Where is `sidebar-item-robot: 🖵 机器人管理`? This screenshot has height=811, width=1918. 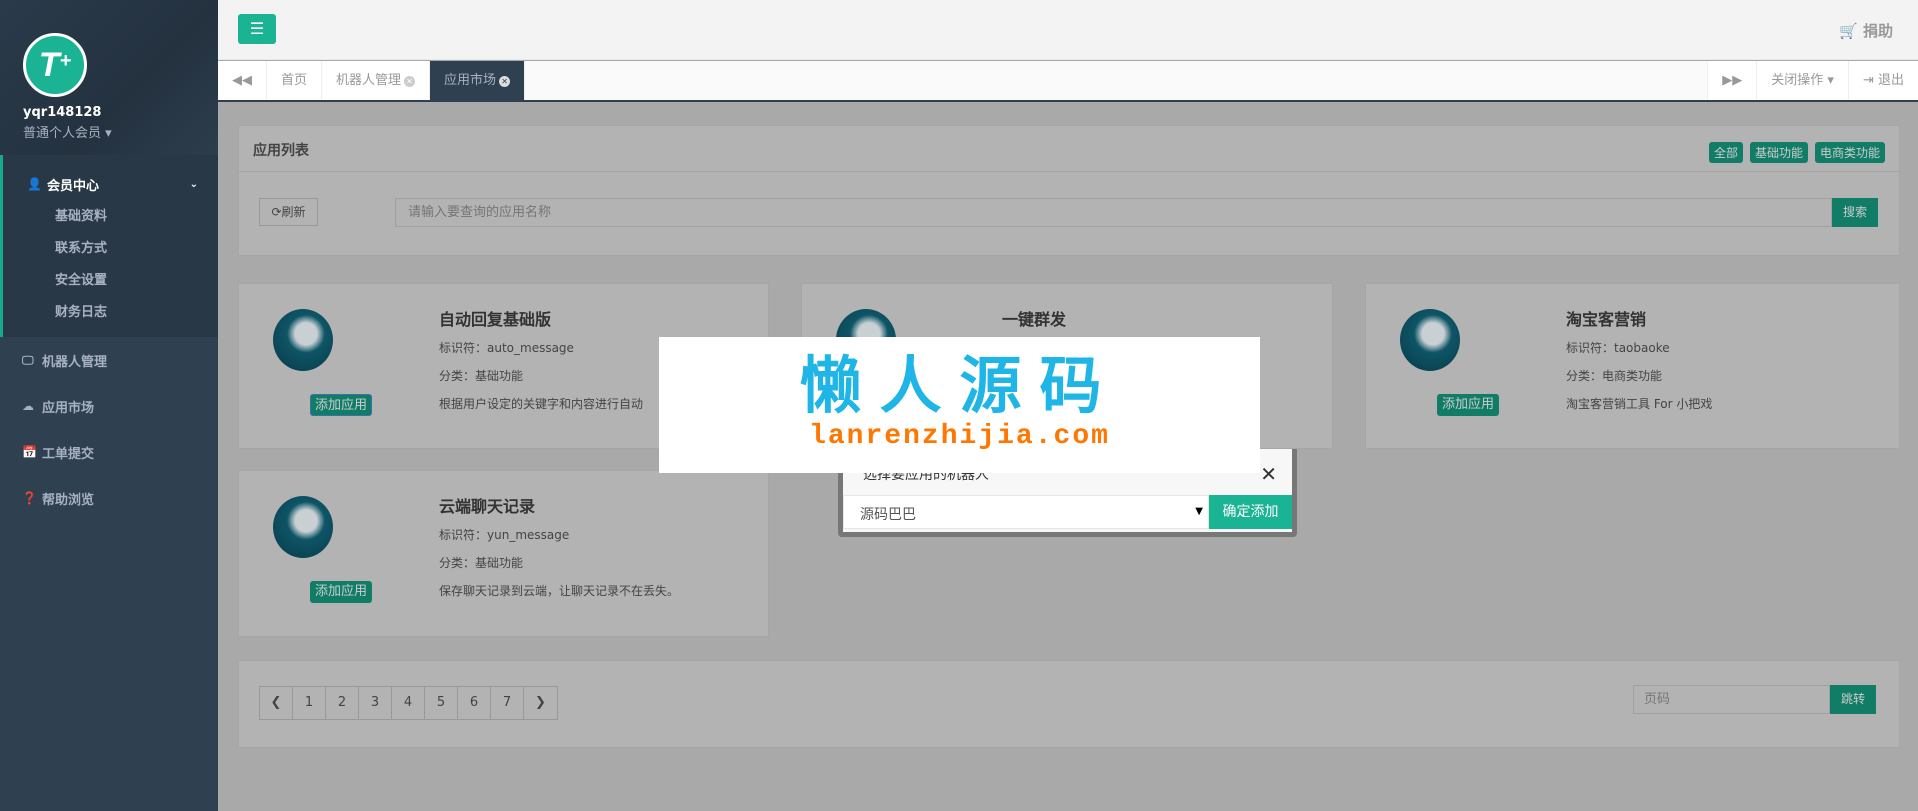
sidebar-item-robot: 🖵 机器人管理 is located at coordinates (109, 360).